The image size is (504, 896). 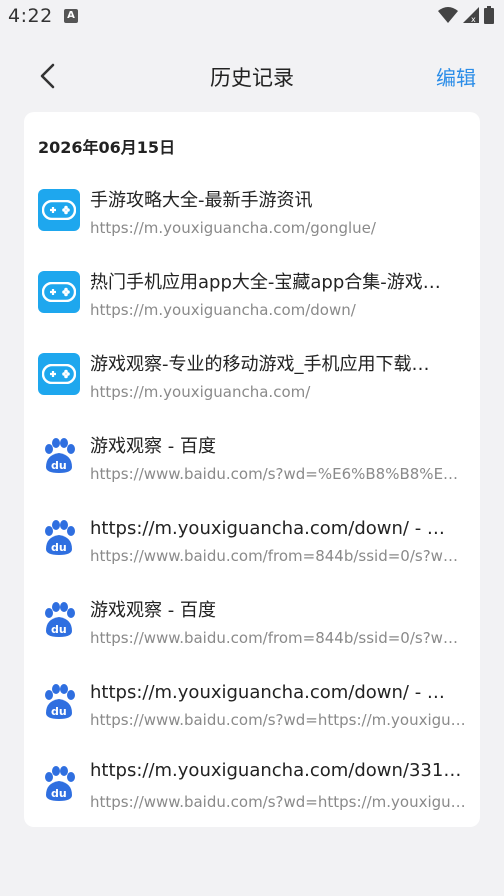 What do you see at coordinates (233, 228) in the screenshot?
I see `history-item-url: https://m.youxiguancha.com/gonglue/` at bounding box center [233, 228].